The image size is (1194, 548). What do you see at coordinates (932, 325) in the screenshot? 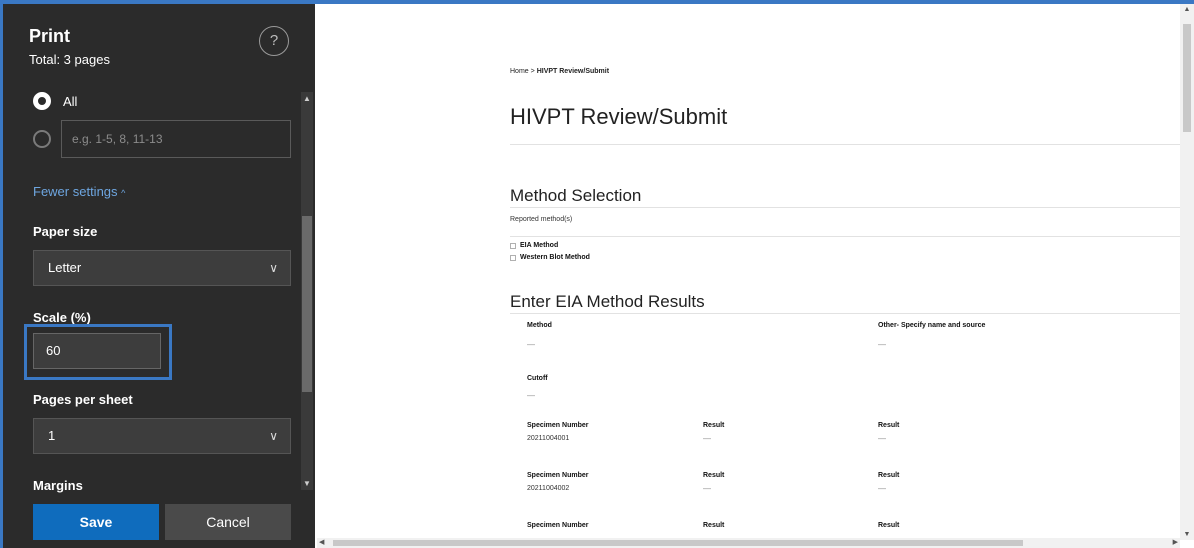
I see `other-field-label: Other- Specify name and source` at bounding box center [932, 325].